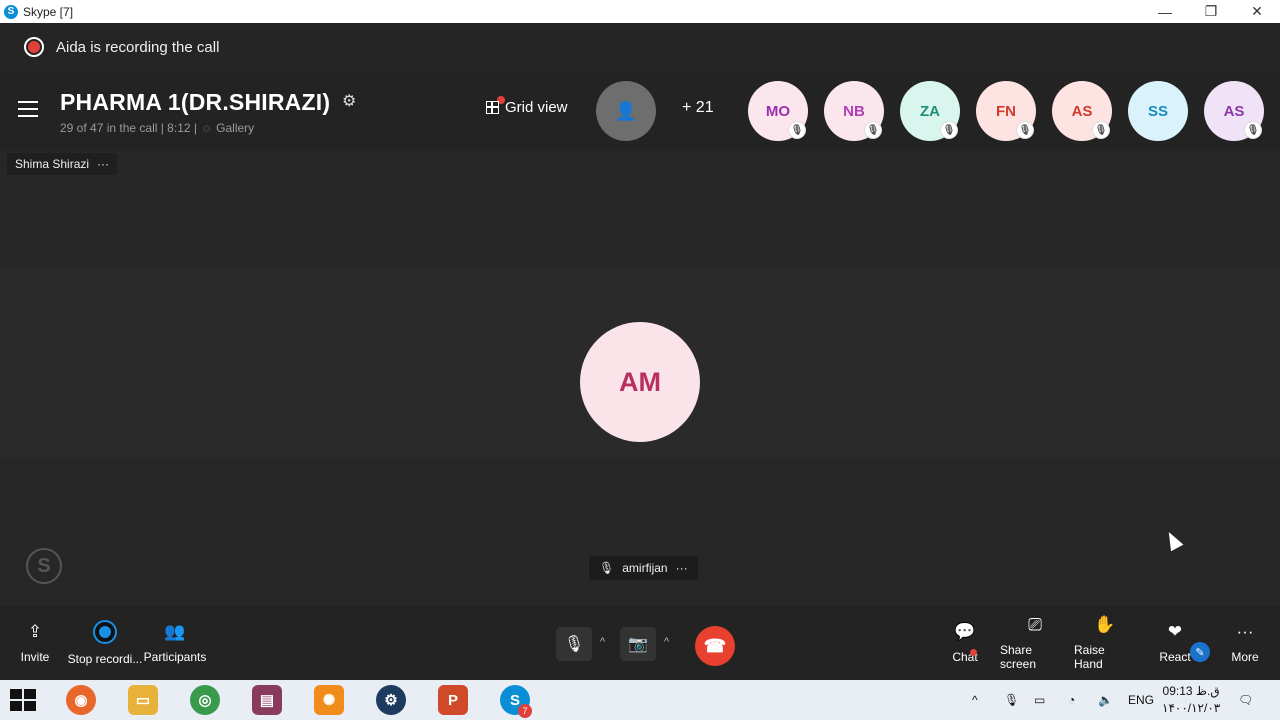 Image resolution: width=1280 pixels, height=720 pixels. What do you see at coordinates (195, 102) in the screenshot?
I see `call-title: PHARMA 1(DR.SHIRAZI)` at bounding box center [195, 102].